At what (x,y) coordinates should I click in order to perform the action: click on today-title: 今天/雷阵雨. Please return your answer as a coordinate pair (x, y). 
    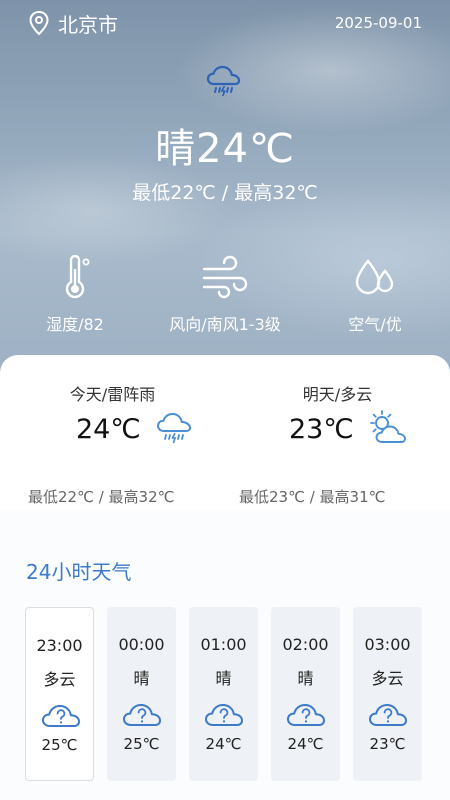
    Looking at the image, I should click on (112, 394).